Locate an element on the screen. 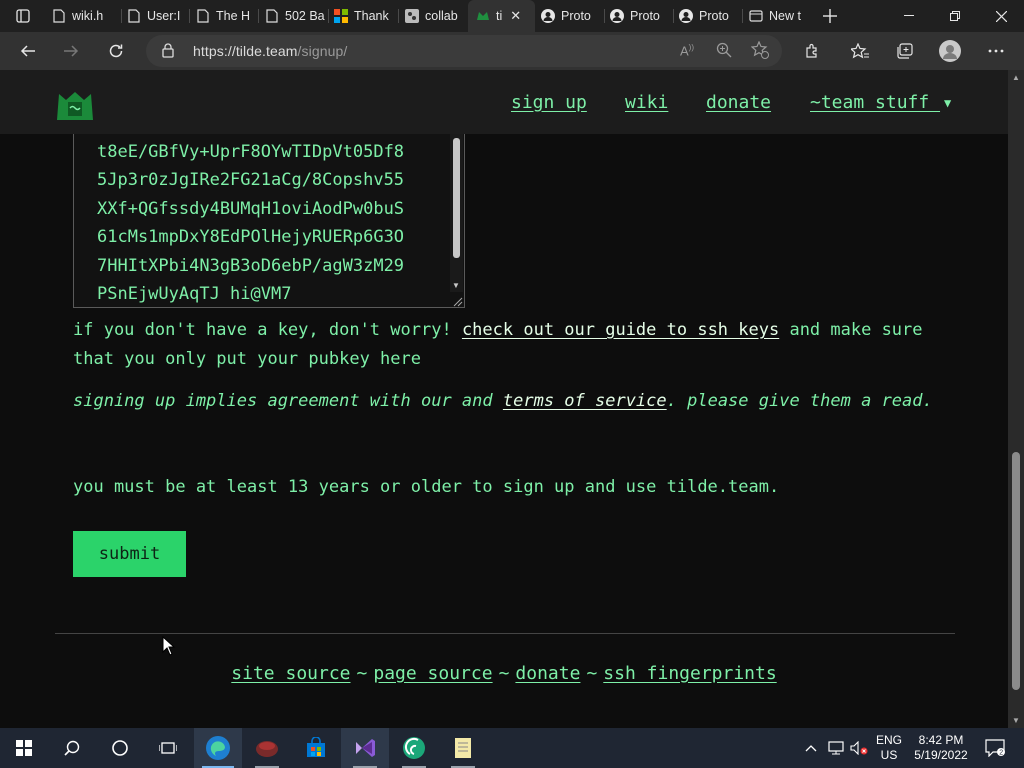 This screenshot has height=768, width=1024. key-line: PSnEjwUyAqTJ hi@VM7 is located at coordinates (194, 294).